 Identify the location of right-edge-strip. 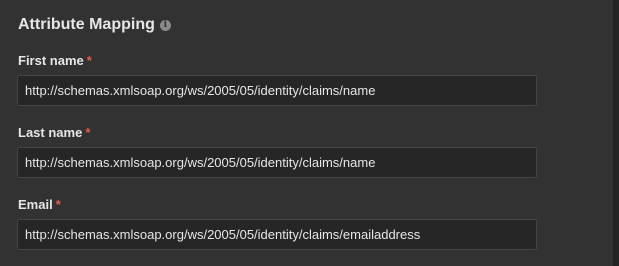
(616, 133).